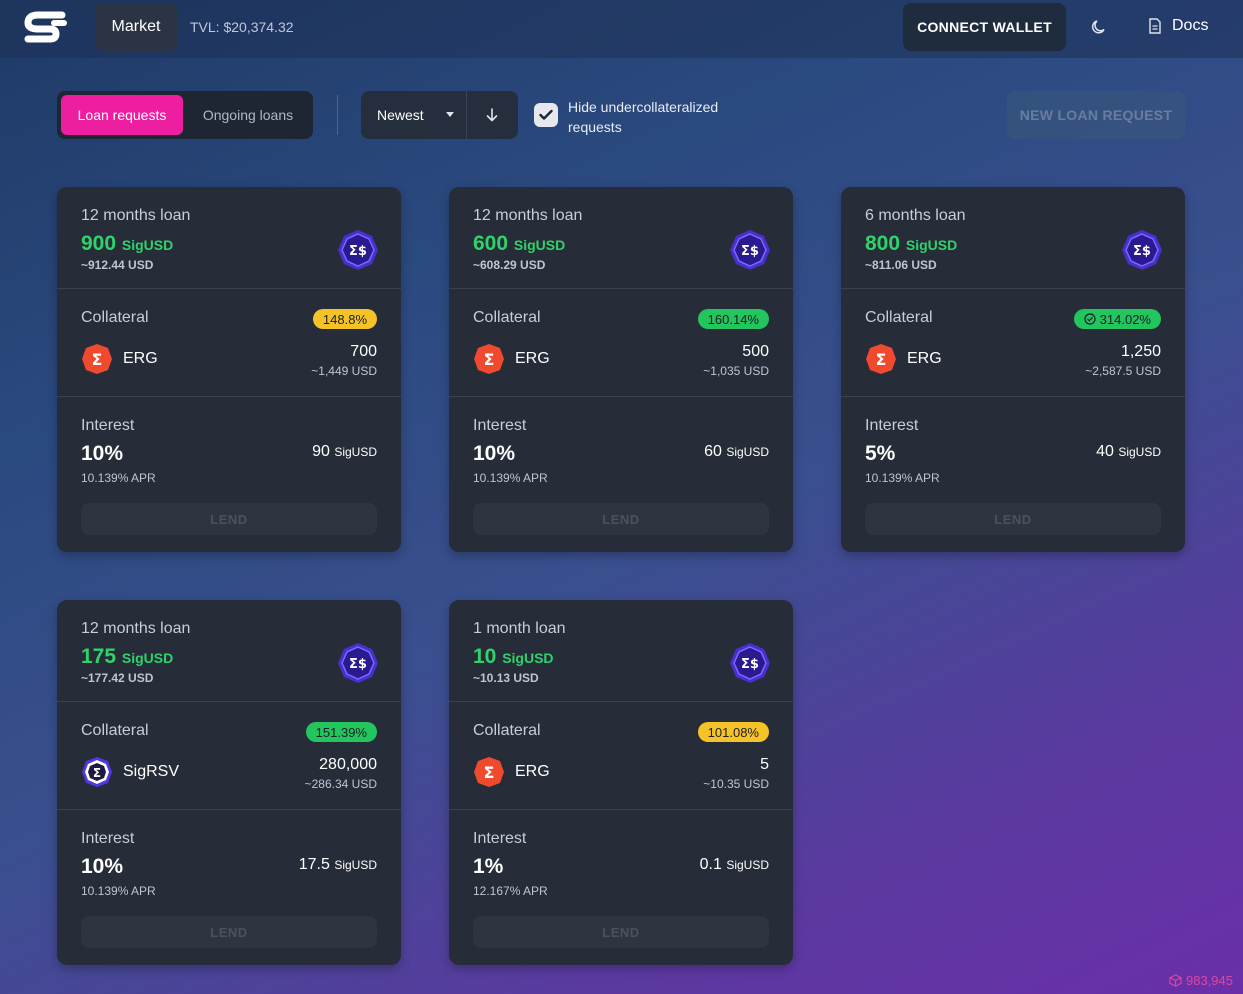 This screenshot has width=1243, height=994. Describe the element at coordinates (1209, 980) in the screenshot. I see `block-height-value: 983,945` at that location.